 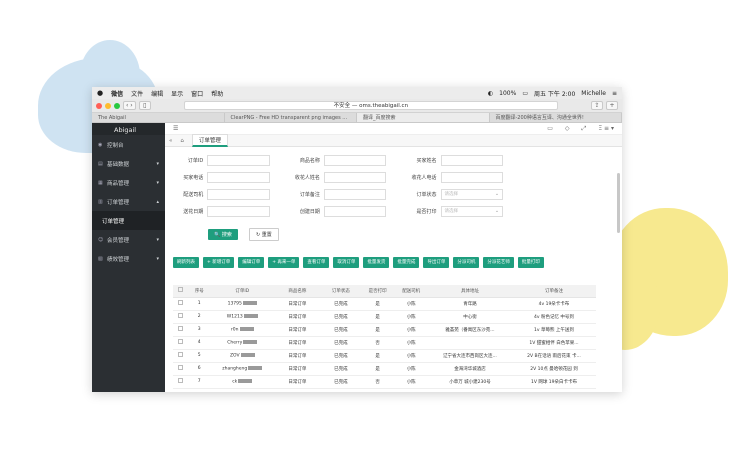 I want to click on batch-ship-button: 批量发货, so click(x=376, y=262).